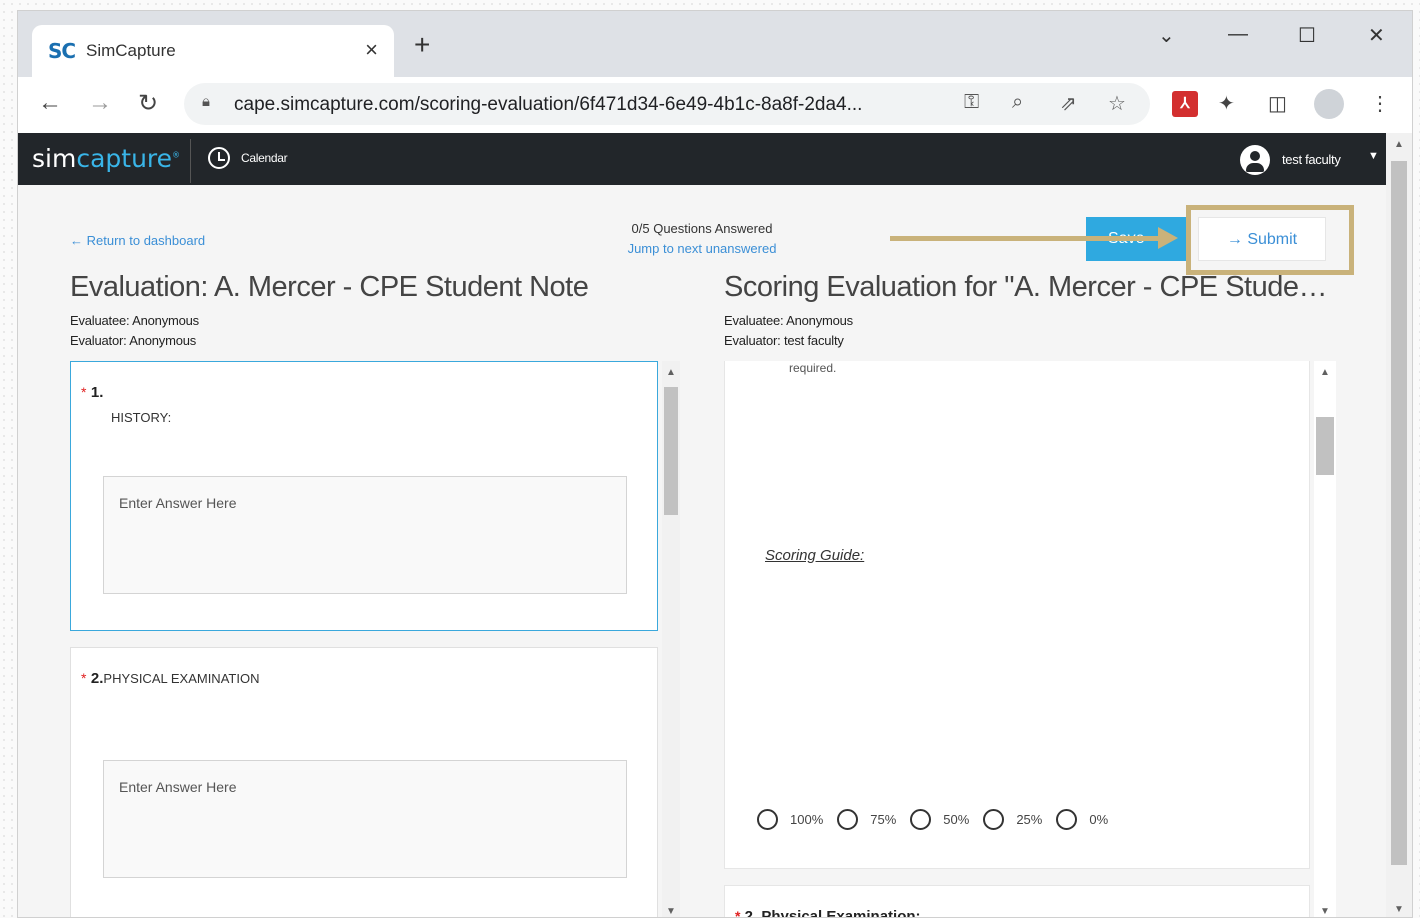 This screenshot has width=1420, height=918. Describe the element at coordinates (866, 819) in the screenshot. I see `score-option-75: 75%` at that location.